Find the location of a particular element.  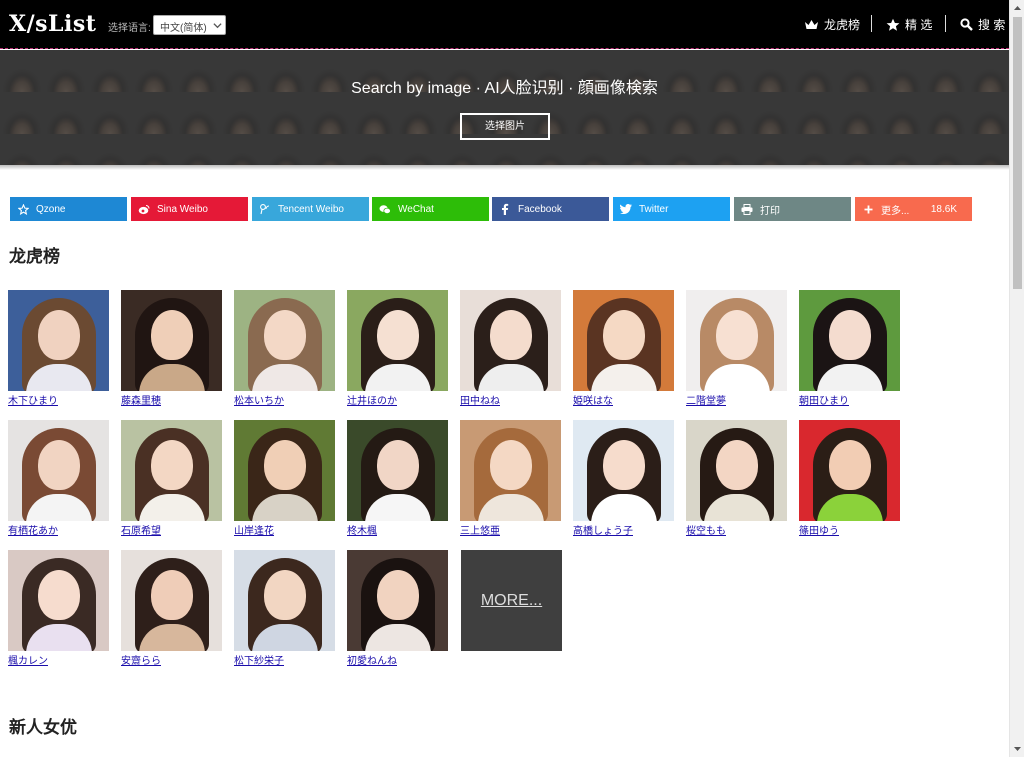

actress-card: 松本いちか is located at coordinates (285, 348).